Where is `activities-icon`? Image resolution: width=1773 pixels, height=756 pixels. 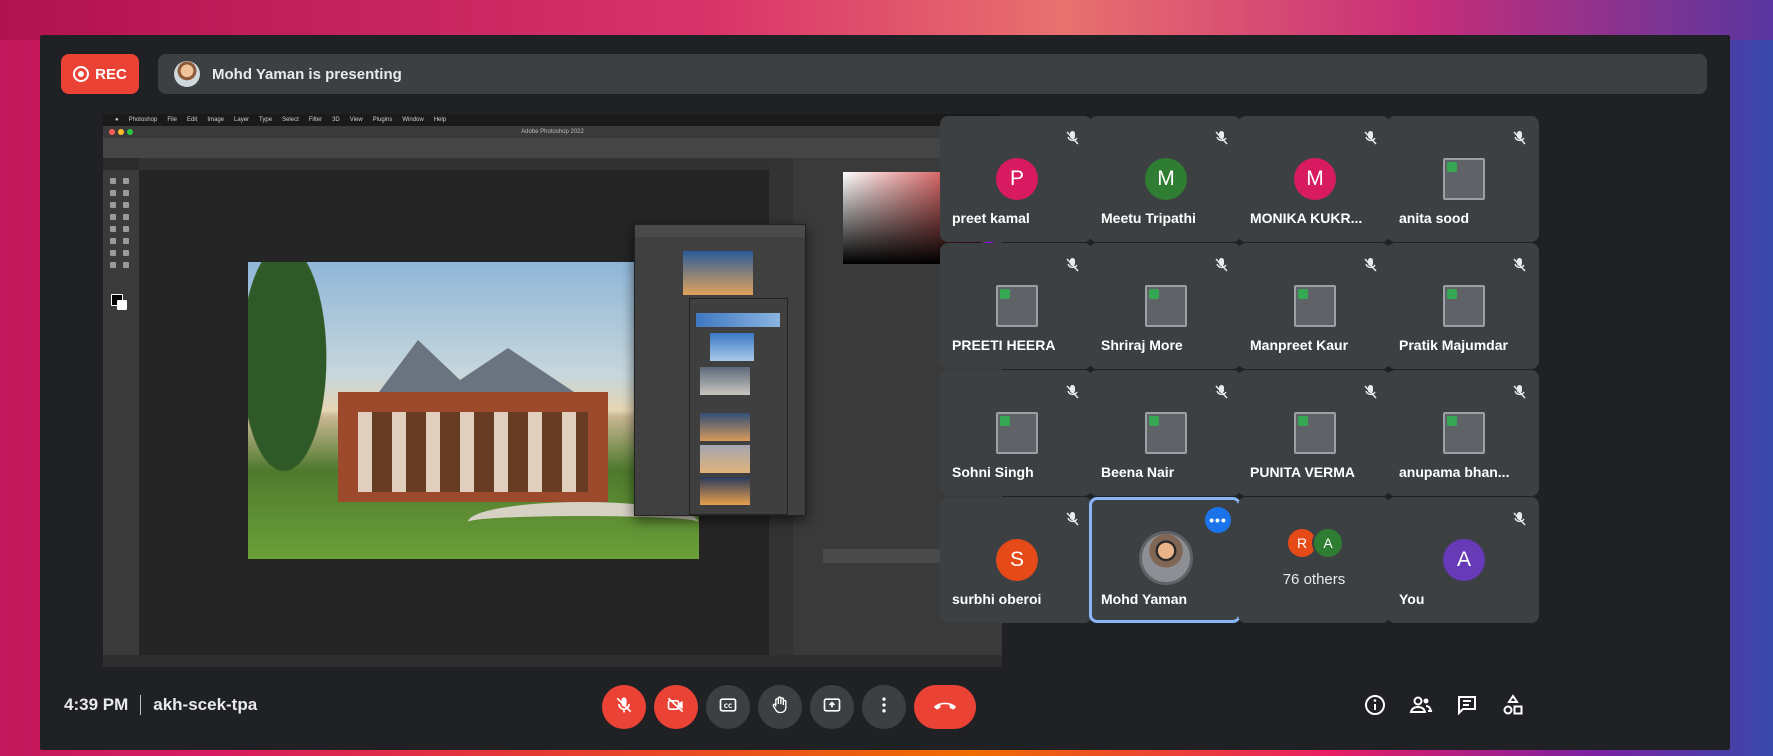 activities-icon is located at coordinates (1513, 707).